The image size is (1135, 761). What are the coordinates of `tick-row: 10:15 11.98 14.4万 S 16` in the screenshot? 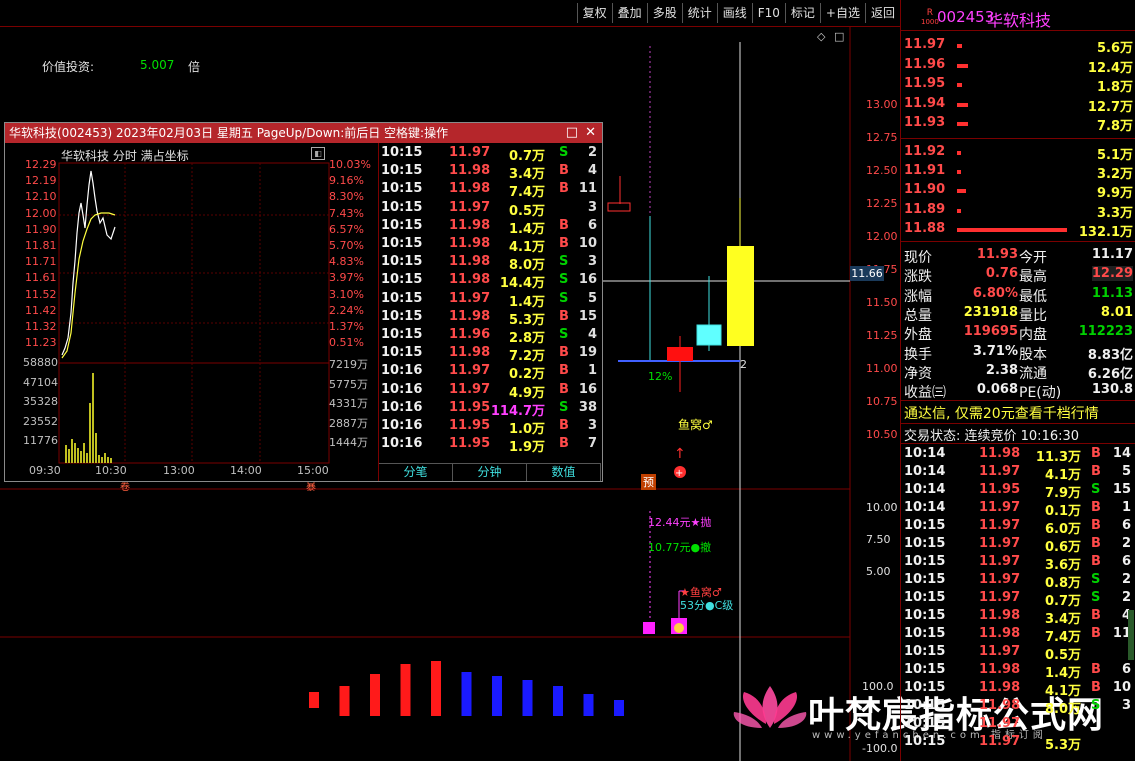 It's located at (490, 282).